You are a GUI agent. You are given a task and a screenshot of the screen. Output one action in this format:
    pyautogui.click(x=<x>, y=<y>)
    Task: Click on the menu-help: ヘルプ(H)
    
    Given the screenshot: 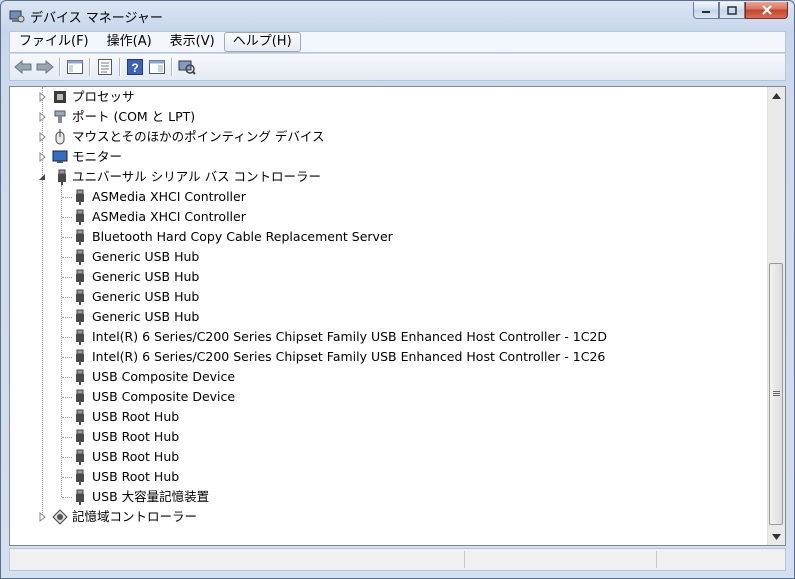 What is the action you would take?
    pyautogui.click(x=262, y=42)
    